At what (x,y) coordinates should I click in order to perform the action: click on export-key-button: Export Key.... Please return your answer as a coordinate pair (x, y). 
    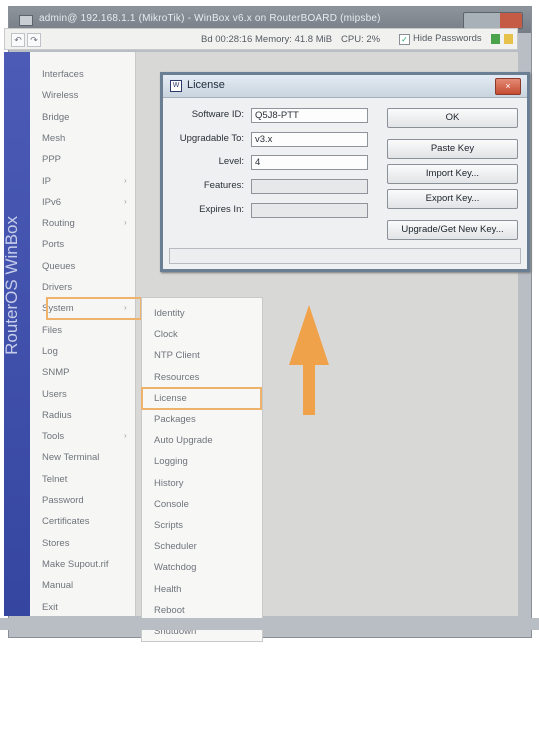
    Looking at the image, I should click on (452, 199).